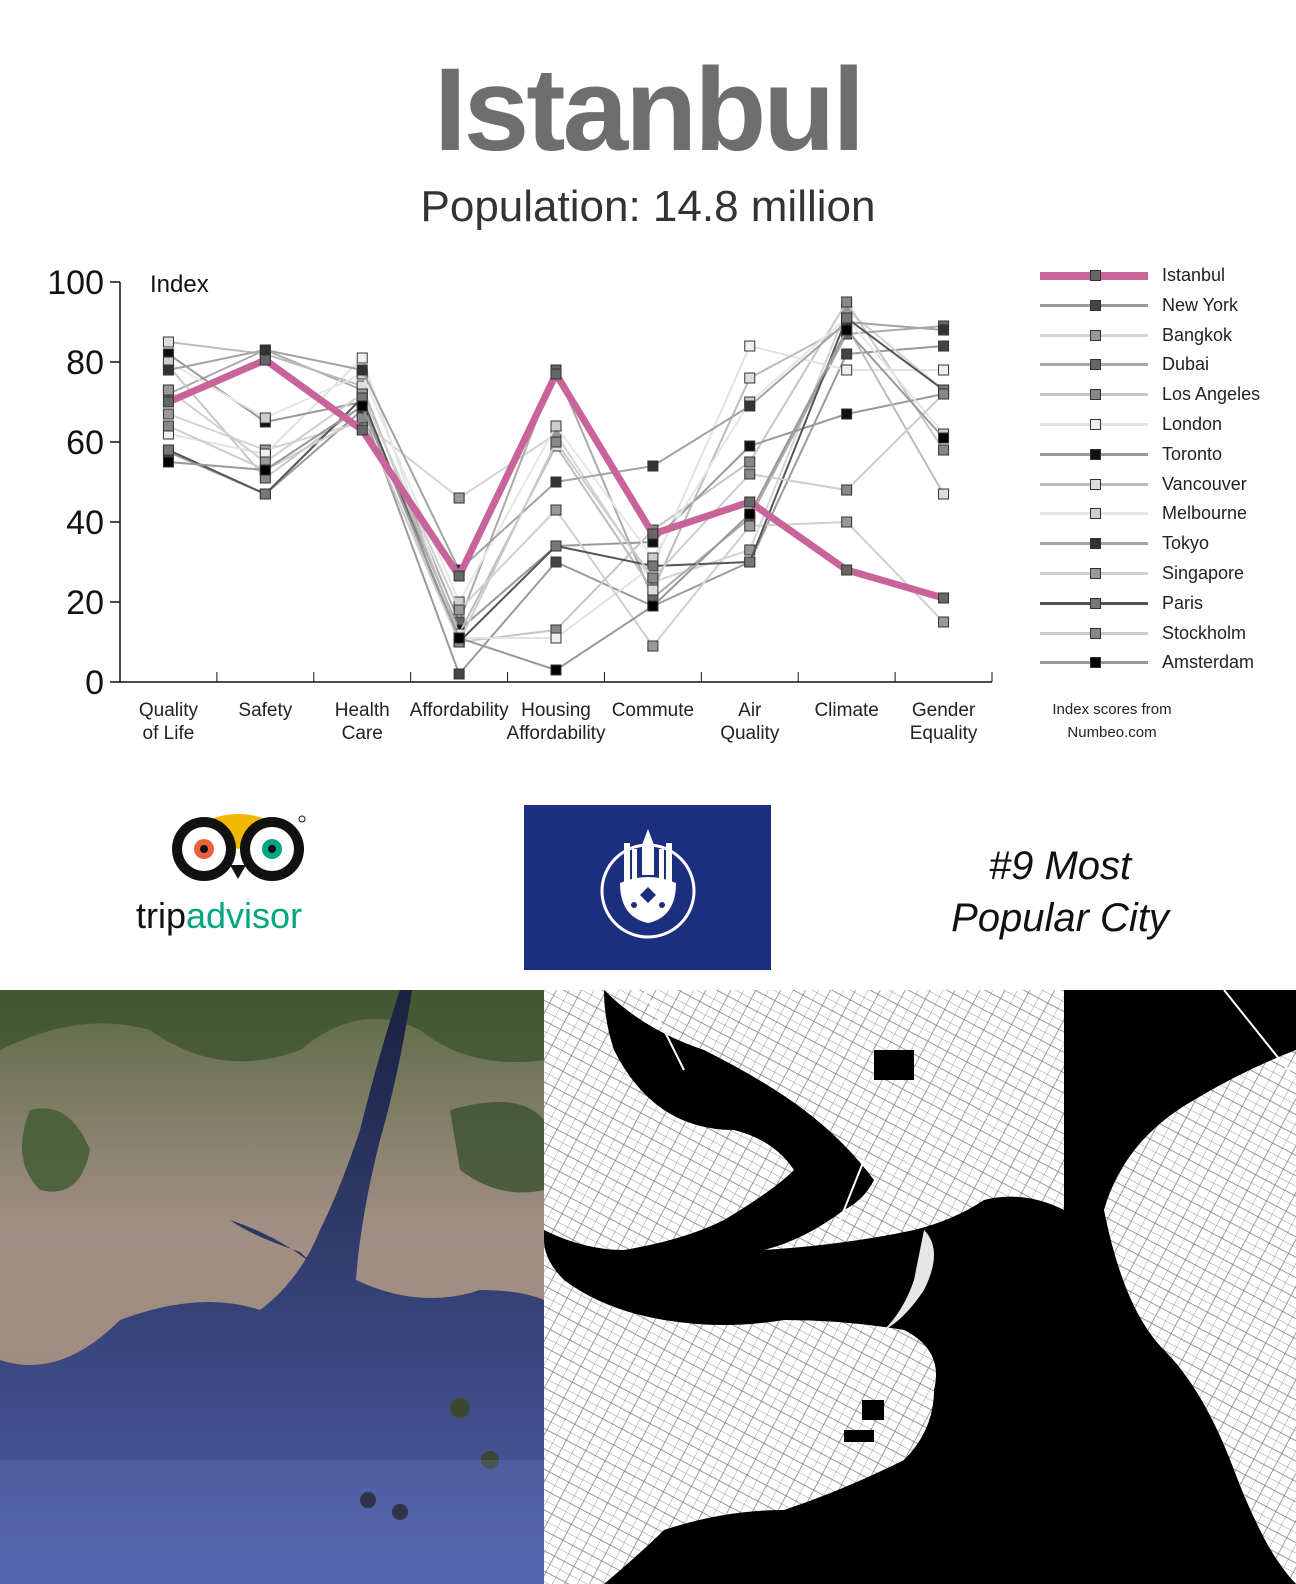 The height and width of the screenshot is (1584, 1296). I want to click on legend-item: Amsterdam, so click(1166, 664).